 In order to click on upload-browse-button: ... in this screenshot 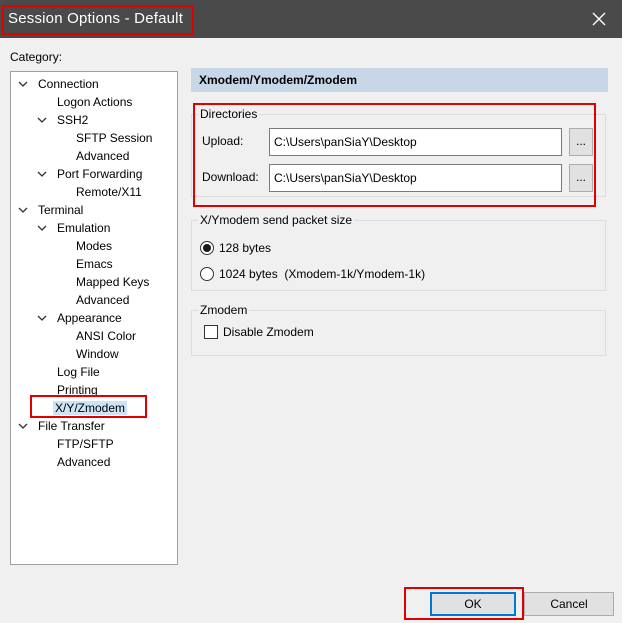, I will do `click(581, 142)`.